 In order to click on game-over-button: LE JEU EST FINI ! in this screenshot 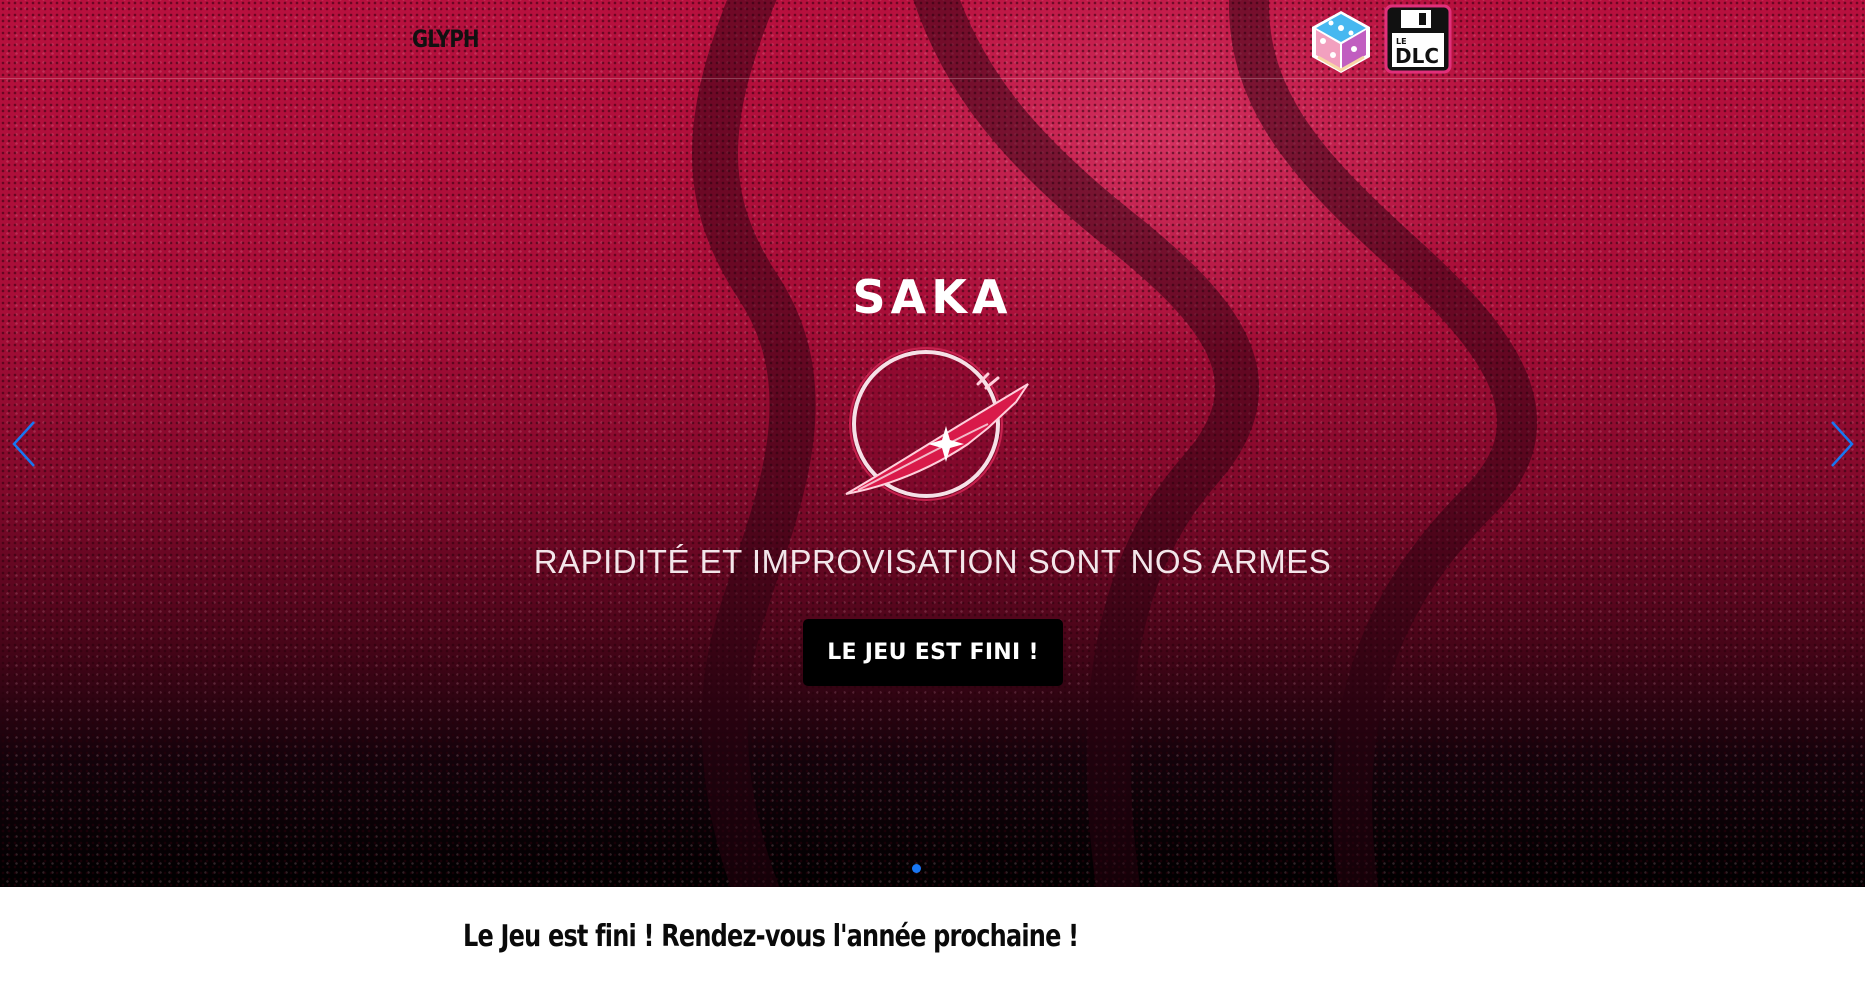, I will do `click(933, 652)`.